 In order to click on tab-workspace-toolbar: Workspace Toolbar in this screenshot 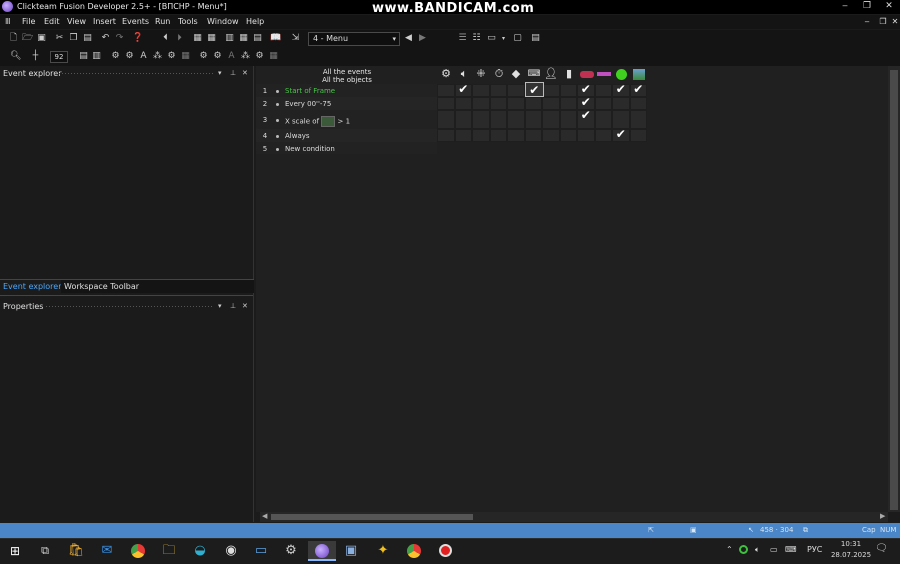, I will do `click(157, 286)`.